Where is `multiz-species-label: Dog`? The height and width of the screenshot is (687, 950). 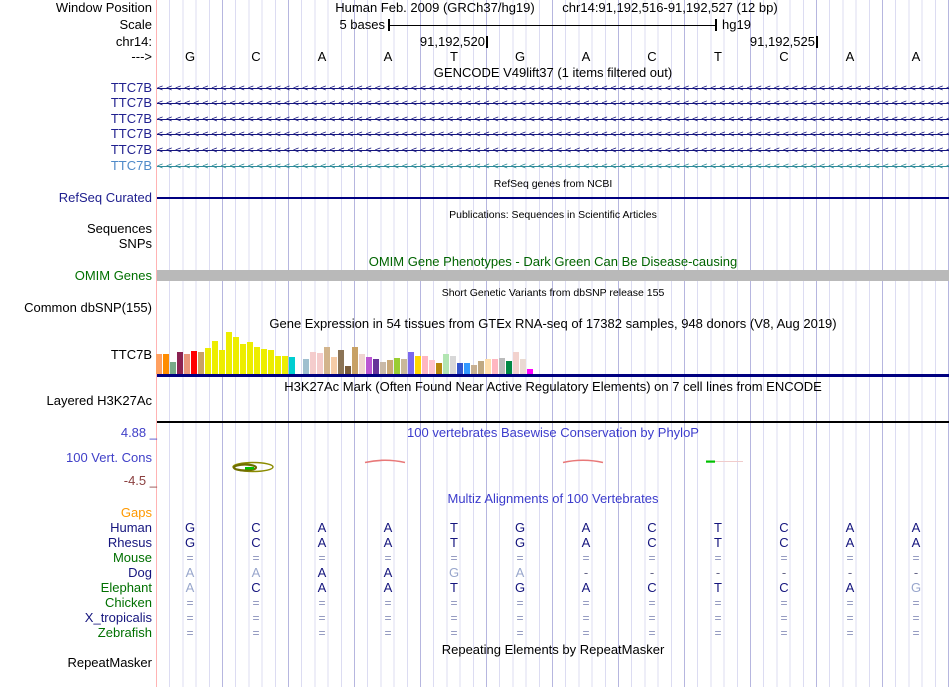
multiz-species-label: Dog is located at coordinates (140, 573).